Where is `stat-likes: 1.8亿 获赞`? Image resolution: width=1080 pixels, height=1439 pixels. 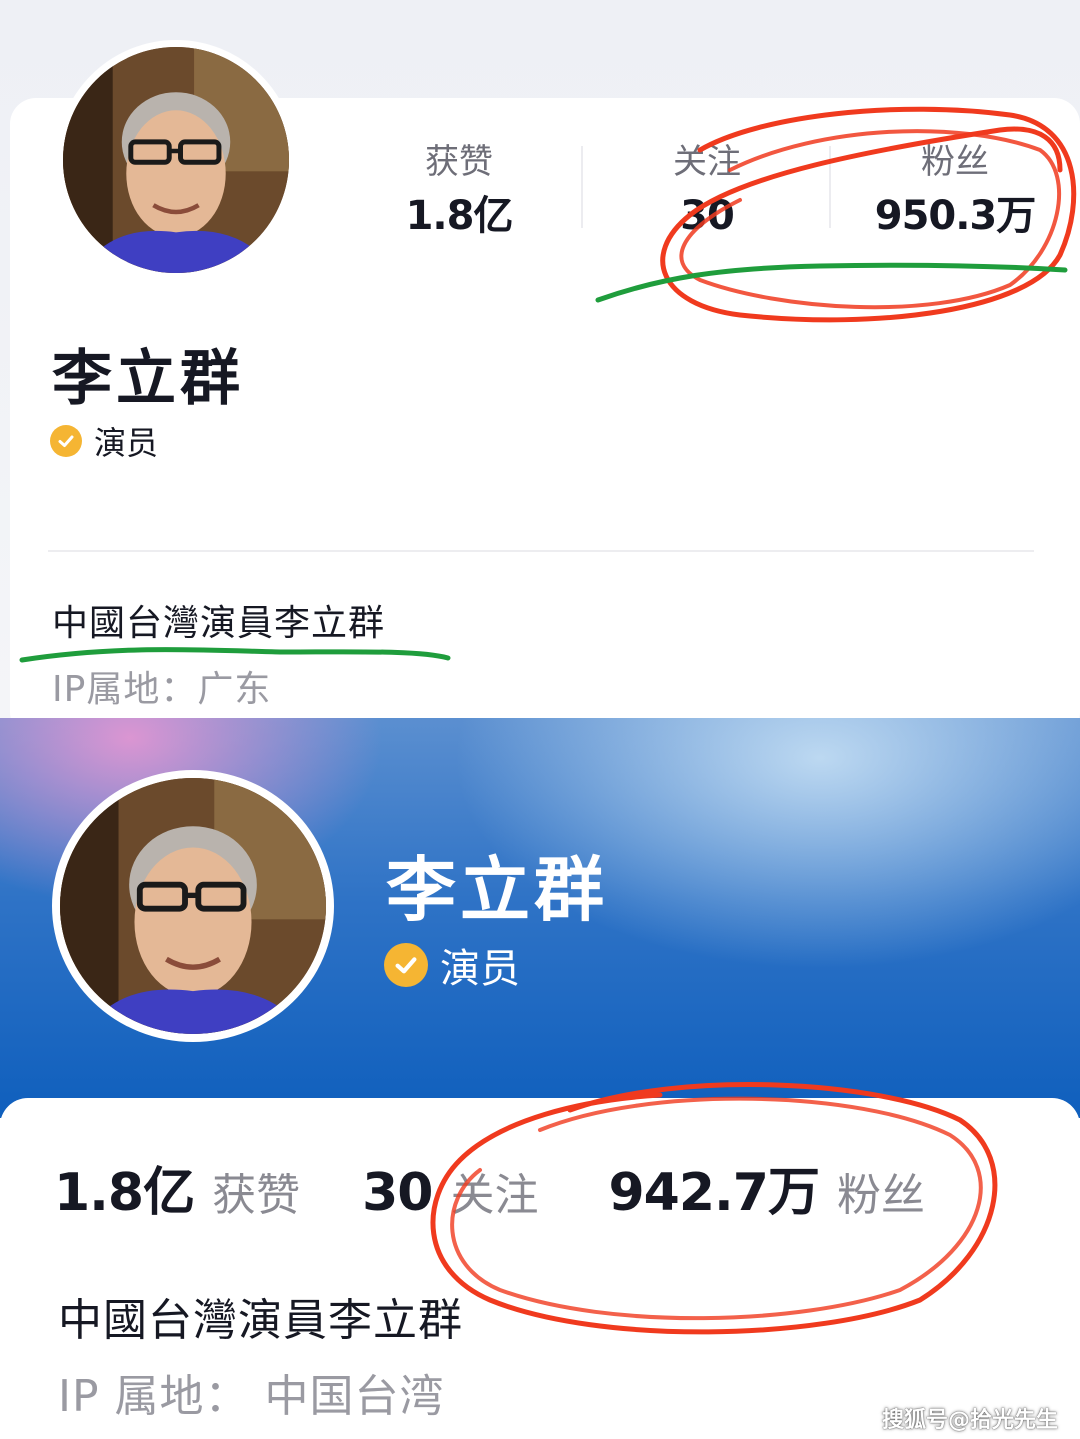
stat-likes: 1.8亿 获赞 is located at coordinates (177, 1187).